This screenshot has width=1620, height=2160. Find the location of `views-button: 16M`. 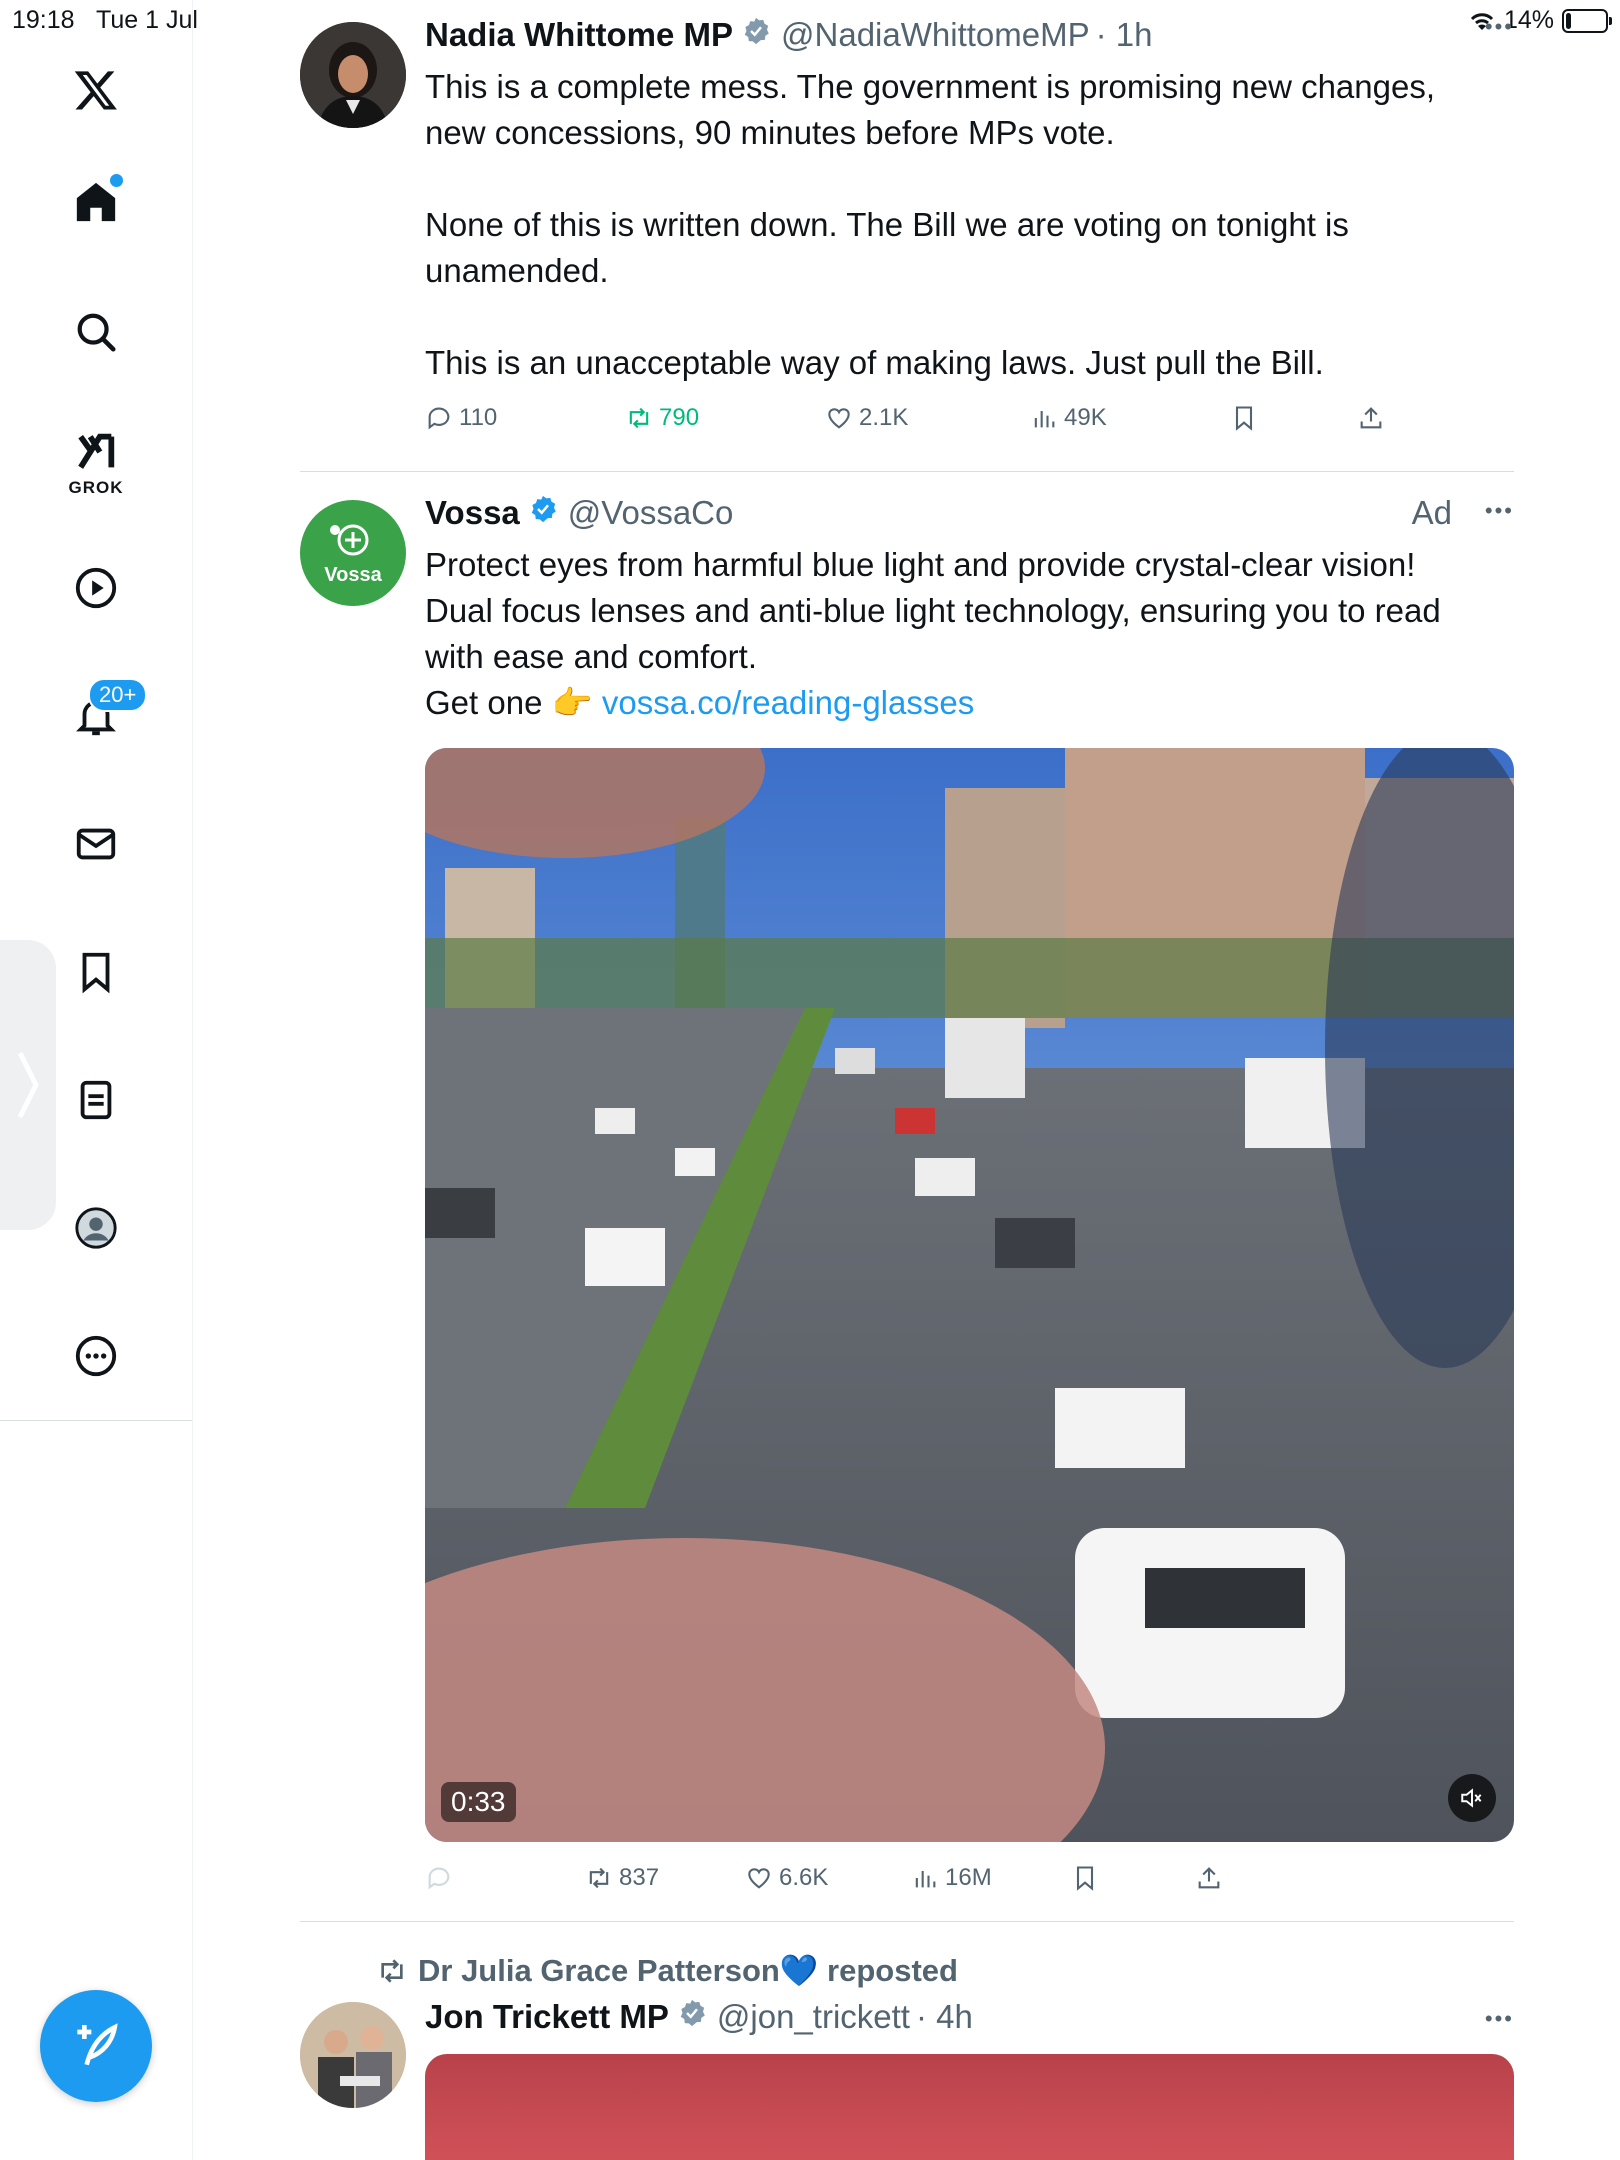

views-button: 16M is located at coordinates (951, 1878).